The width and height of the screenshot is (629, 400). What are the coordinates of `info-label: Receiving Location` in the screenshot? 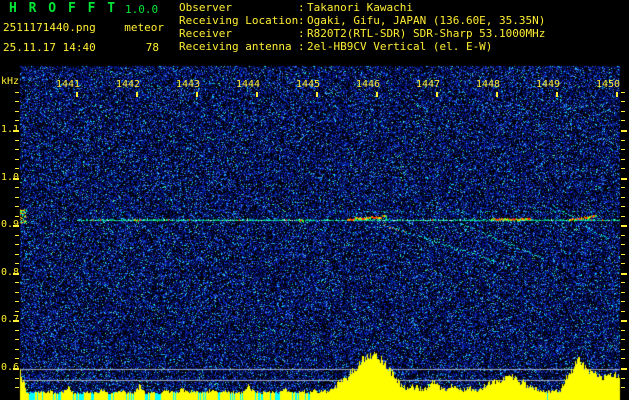 It's located at (239, 20).